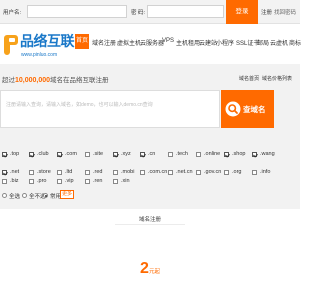 The image size is (320, 300). What do you see at coordinates (158, 172) in the screenshot?
I see `tld-label: .com.cn` at bounding box center [158, 172].